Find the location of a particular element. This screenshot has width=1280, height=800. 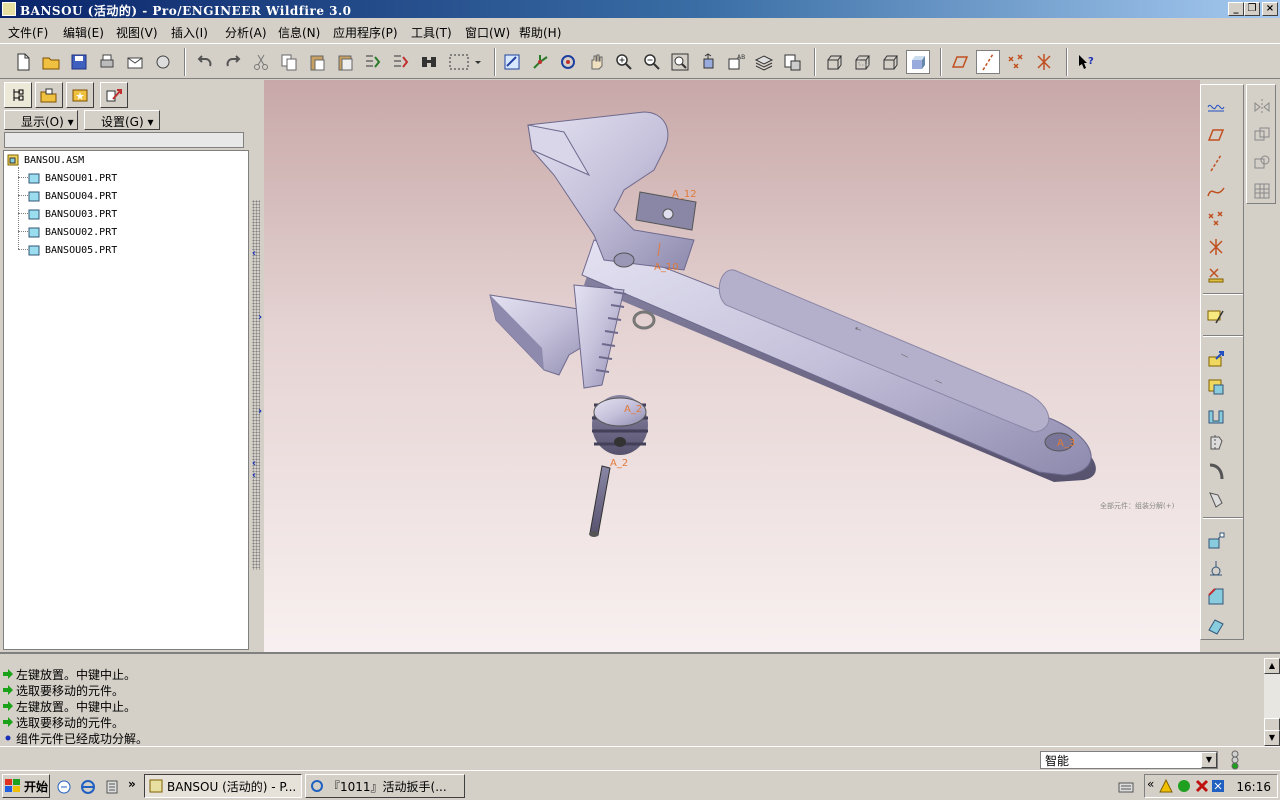

blend-icon is located at coordinates (1216, 499).